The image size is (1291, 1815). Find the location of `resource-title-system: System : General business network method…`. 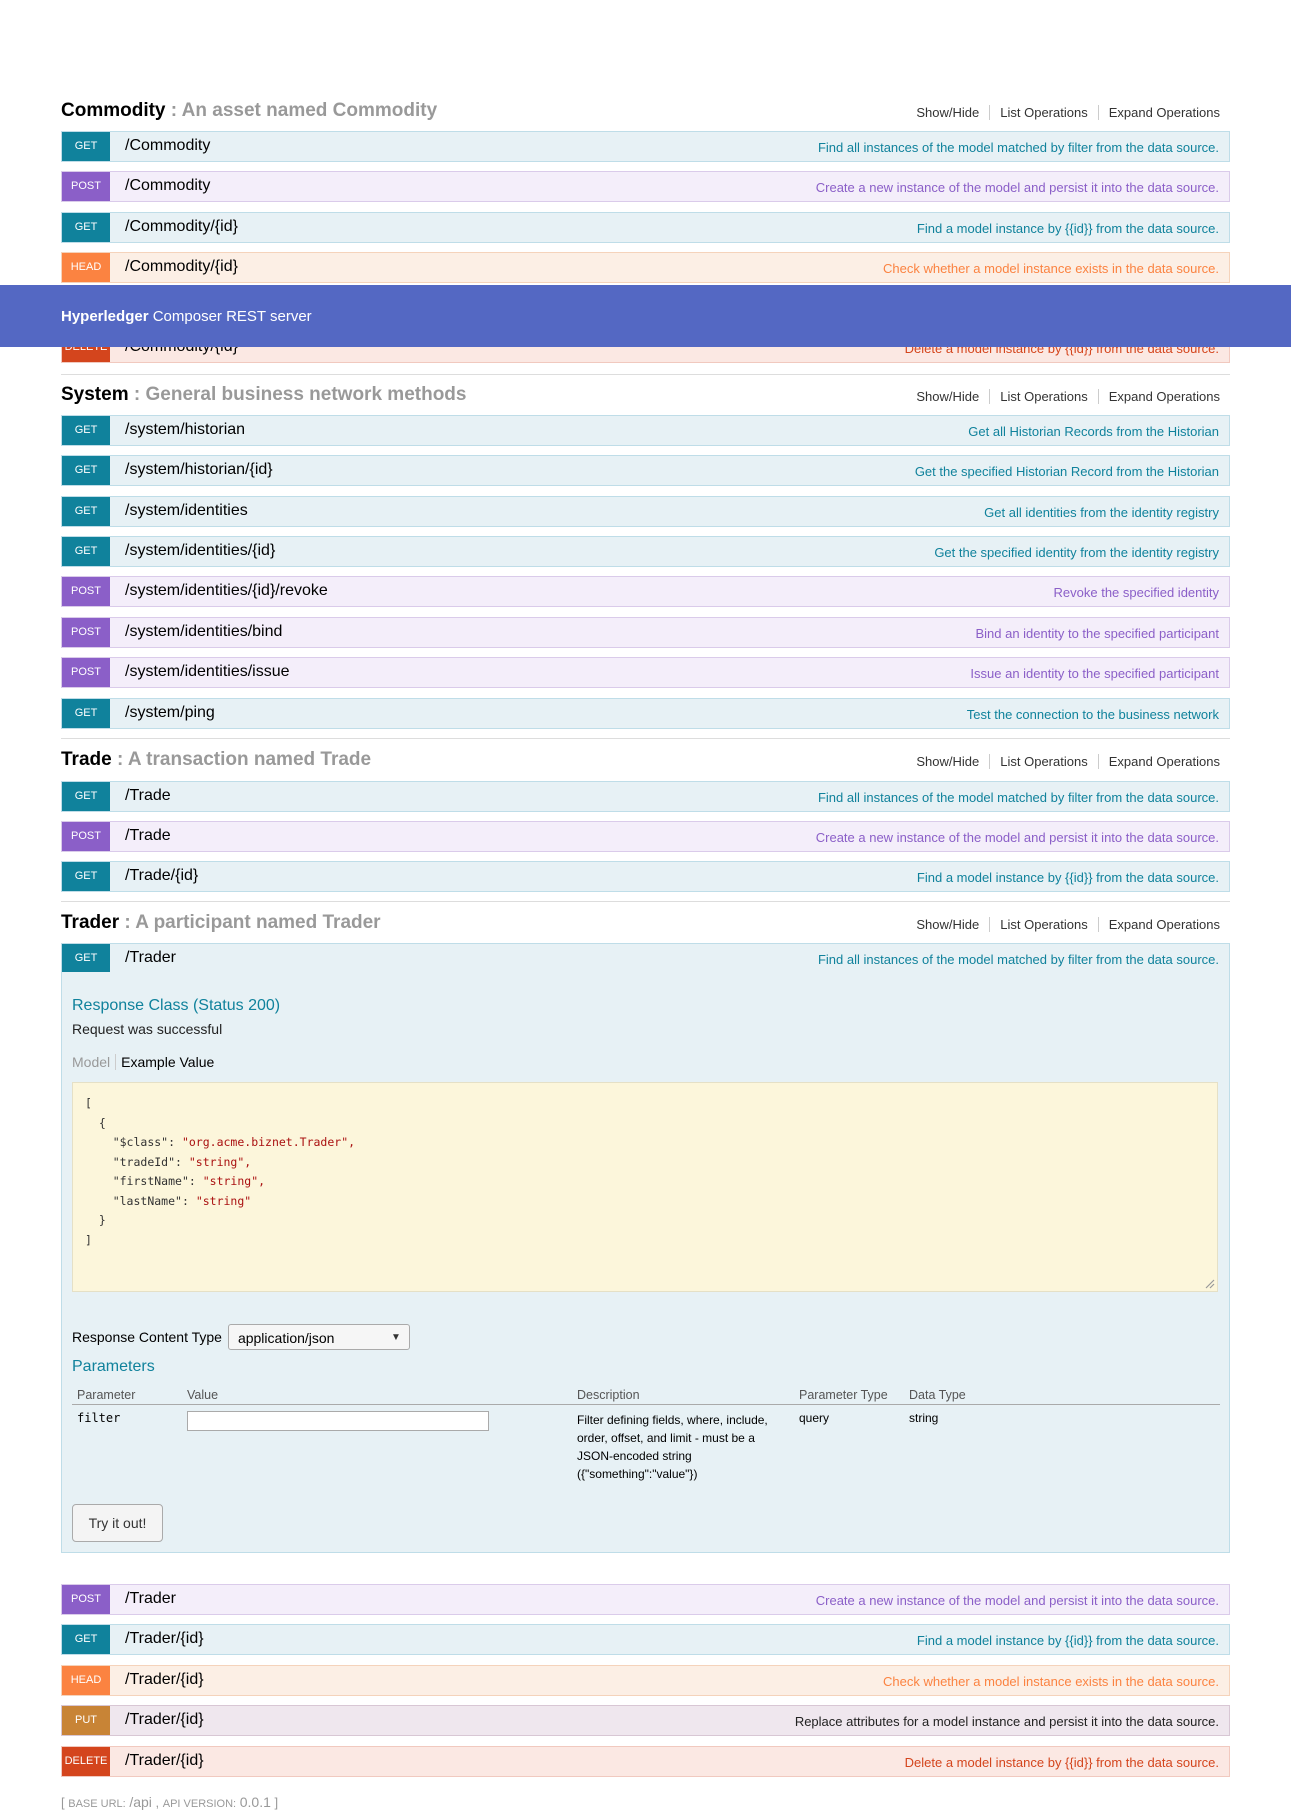

resource-title-system: System : General business network method… is located at coordinates (263, 395).